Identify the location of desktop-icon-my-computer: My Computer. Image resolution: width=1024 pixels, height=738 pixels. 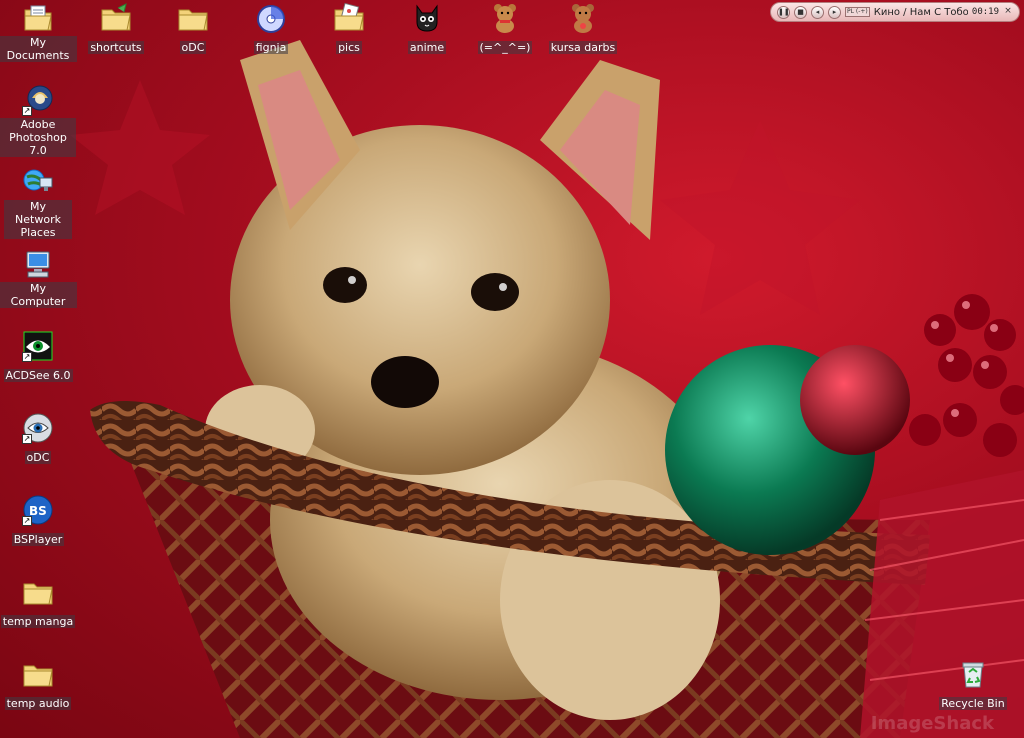
(38, 278).